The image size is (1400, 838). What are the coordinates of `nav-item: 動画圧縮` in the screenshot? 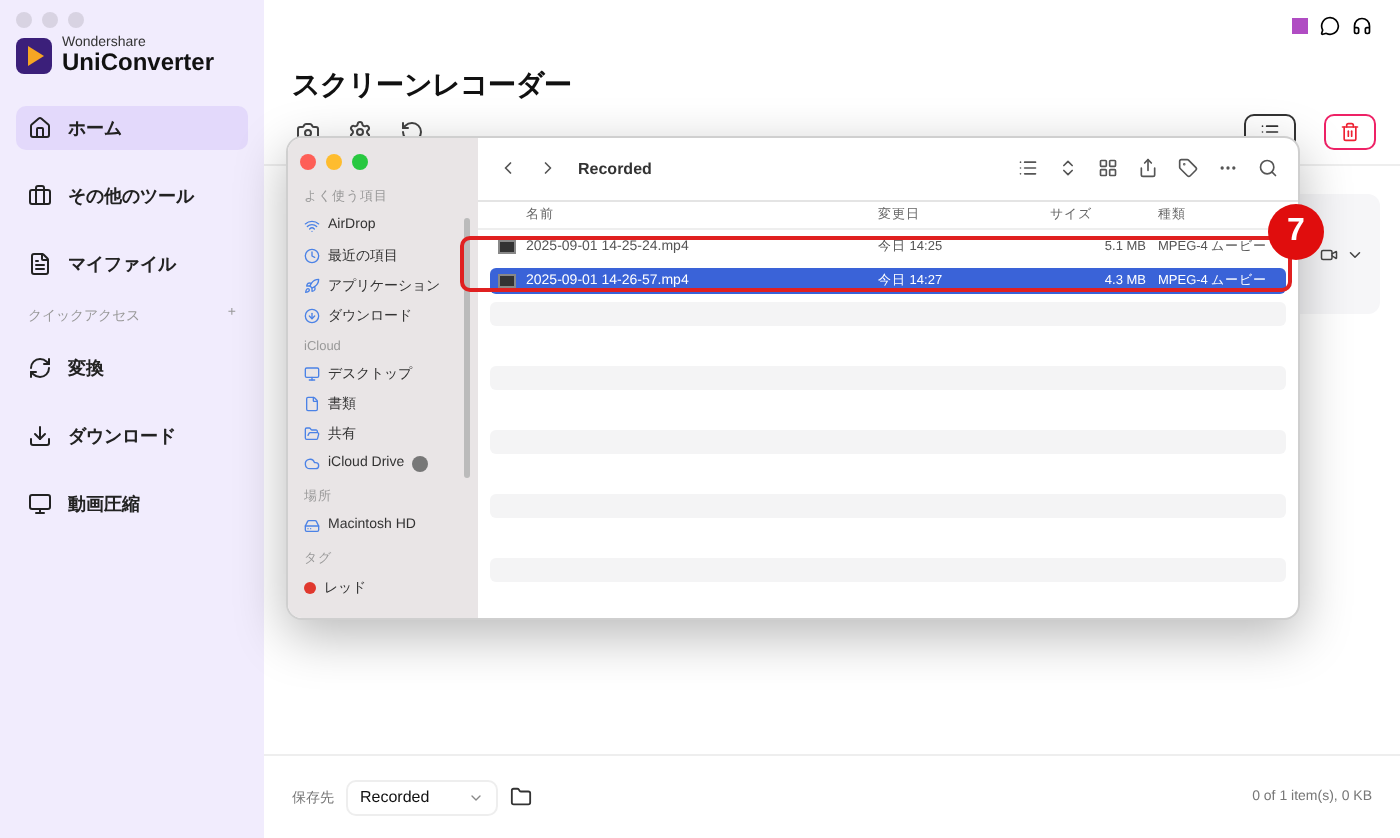 It's located at (132, 504).